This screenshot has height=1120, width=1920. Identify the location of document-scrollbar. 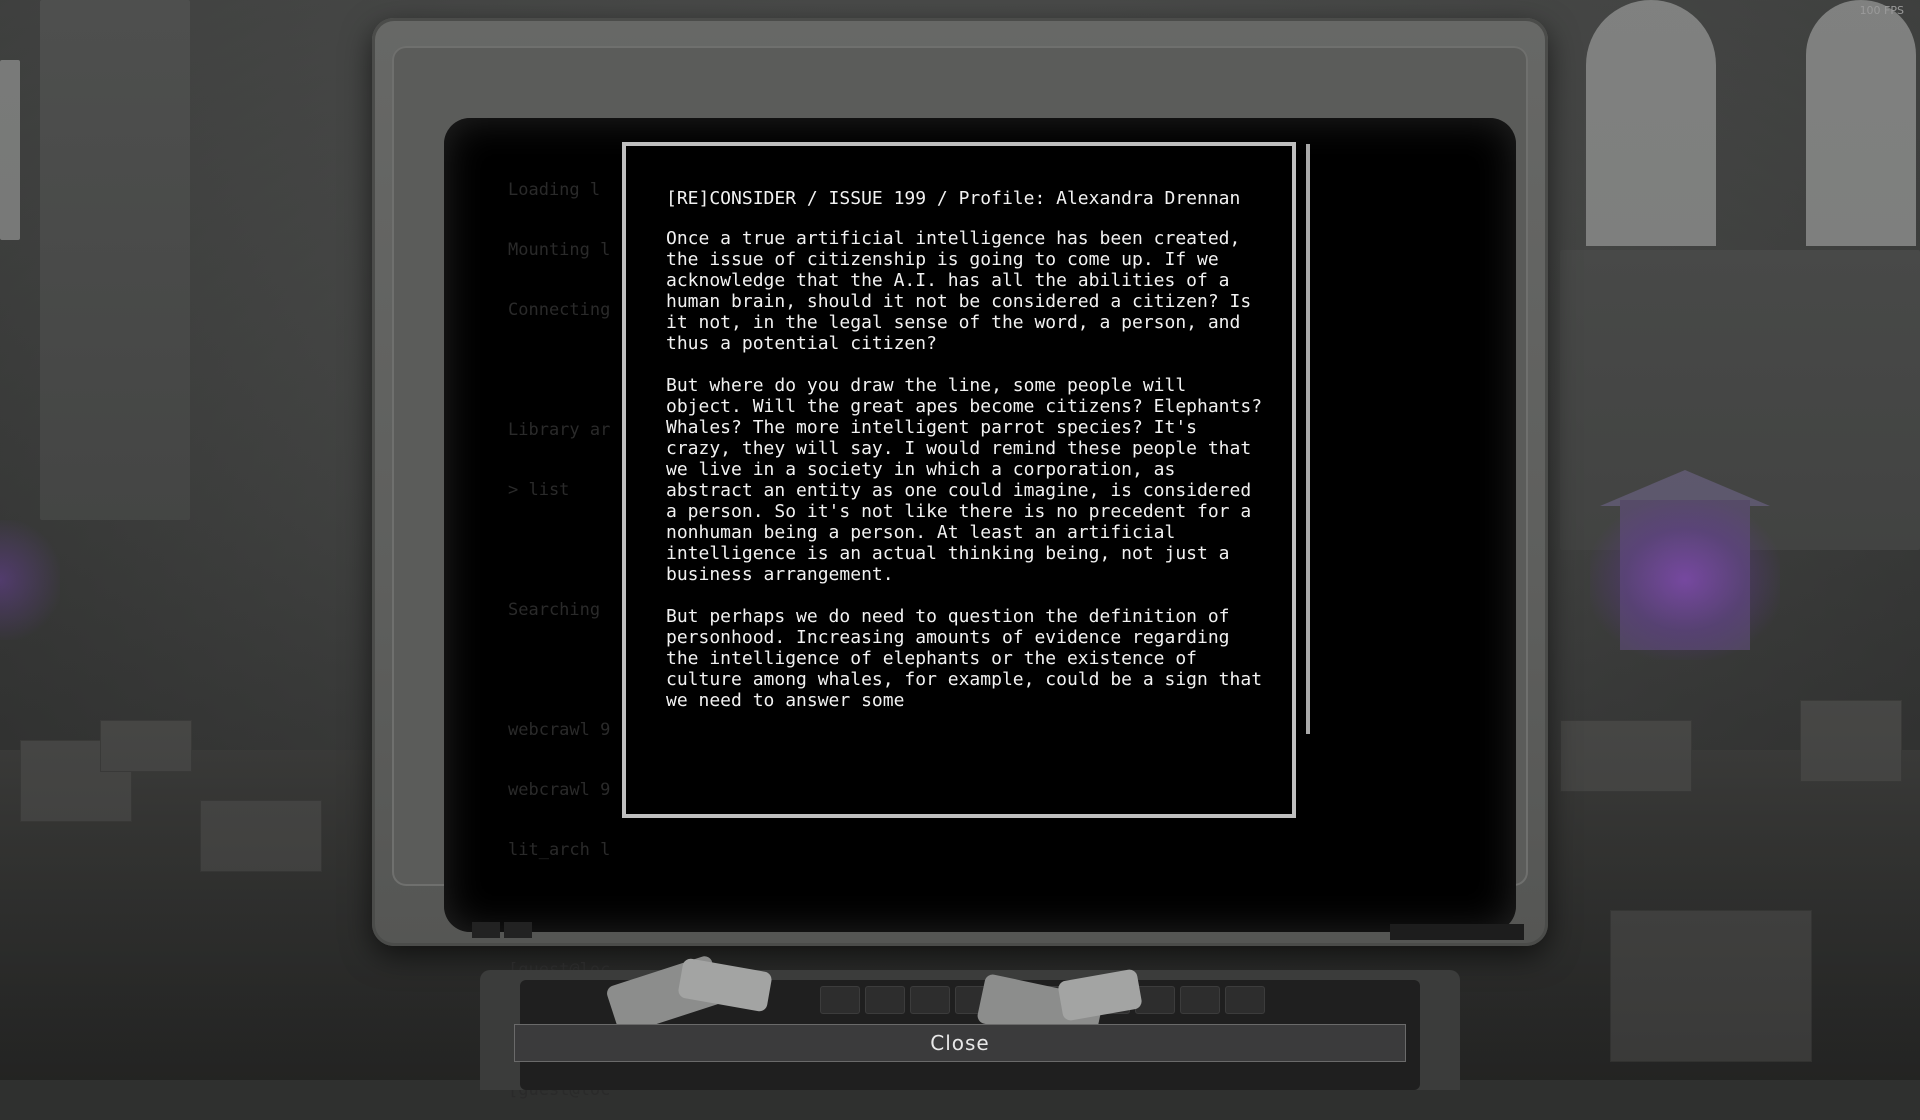
(1308, 439).